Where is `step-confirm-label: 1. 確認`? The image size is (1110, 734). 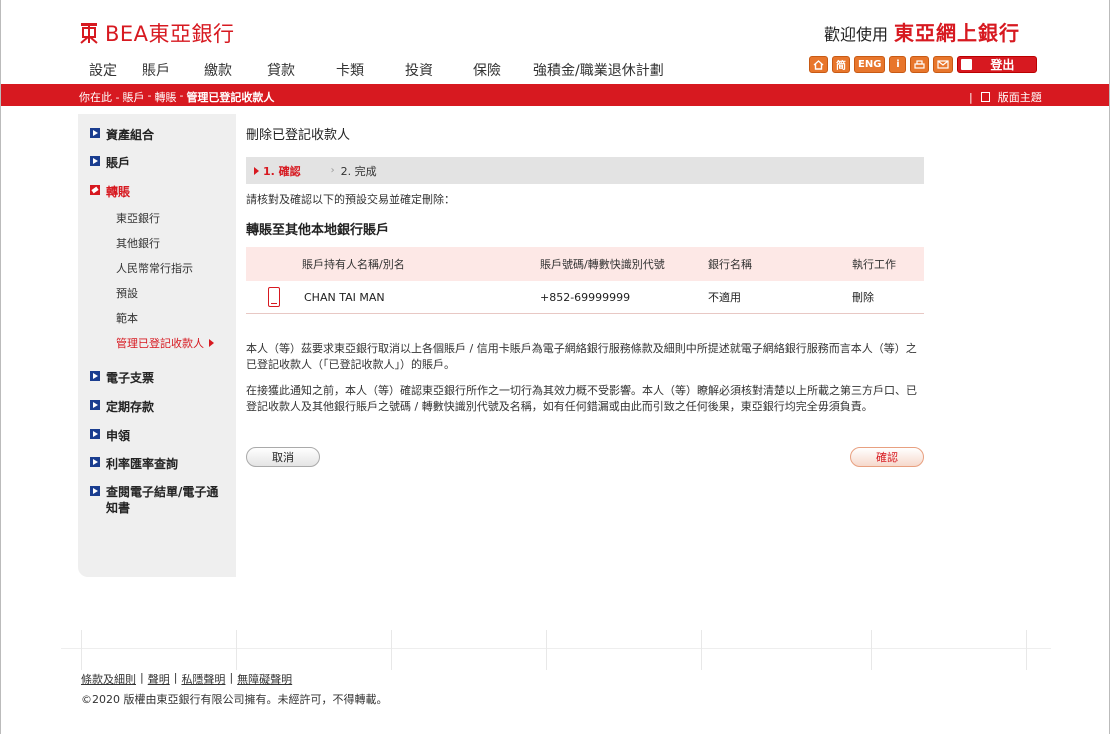
step-confirm-label: 1. 確認 is located at coordinates (282, 171).